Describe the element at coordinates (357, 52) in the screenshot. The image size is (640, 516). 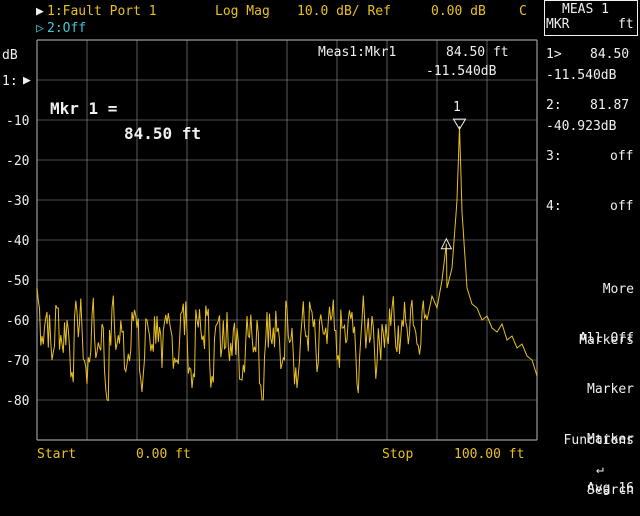
I see `marker-readout-label: Meas1:Mkr1` at that location.